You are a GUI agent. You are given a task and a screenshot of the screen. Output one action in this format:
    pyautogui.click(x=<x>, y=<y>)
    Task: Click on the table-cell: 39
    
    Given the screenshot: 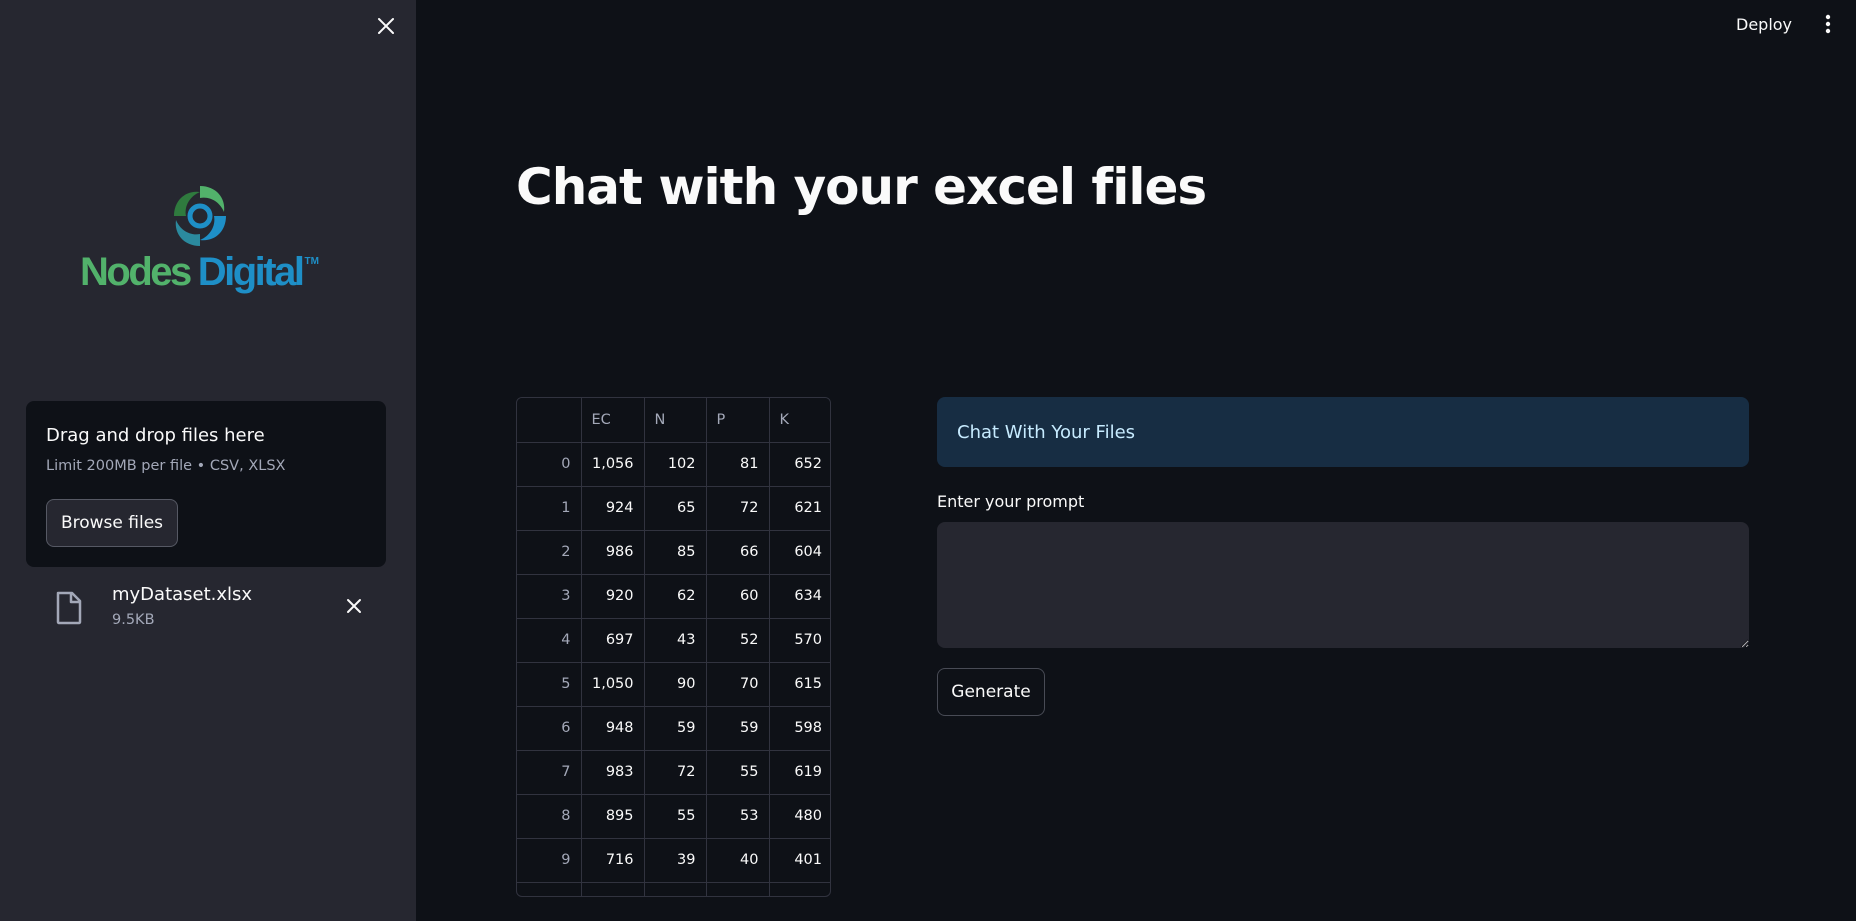 What is the action you would take?
    pyautogui.click(x=675, y=860)
    